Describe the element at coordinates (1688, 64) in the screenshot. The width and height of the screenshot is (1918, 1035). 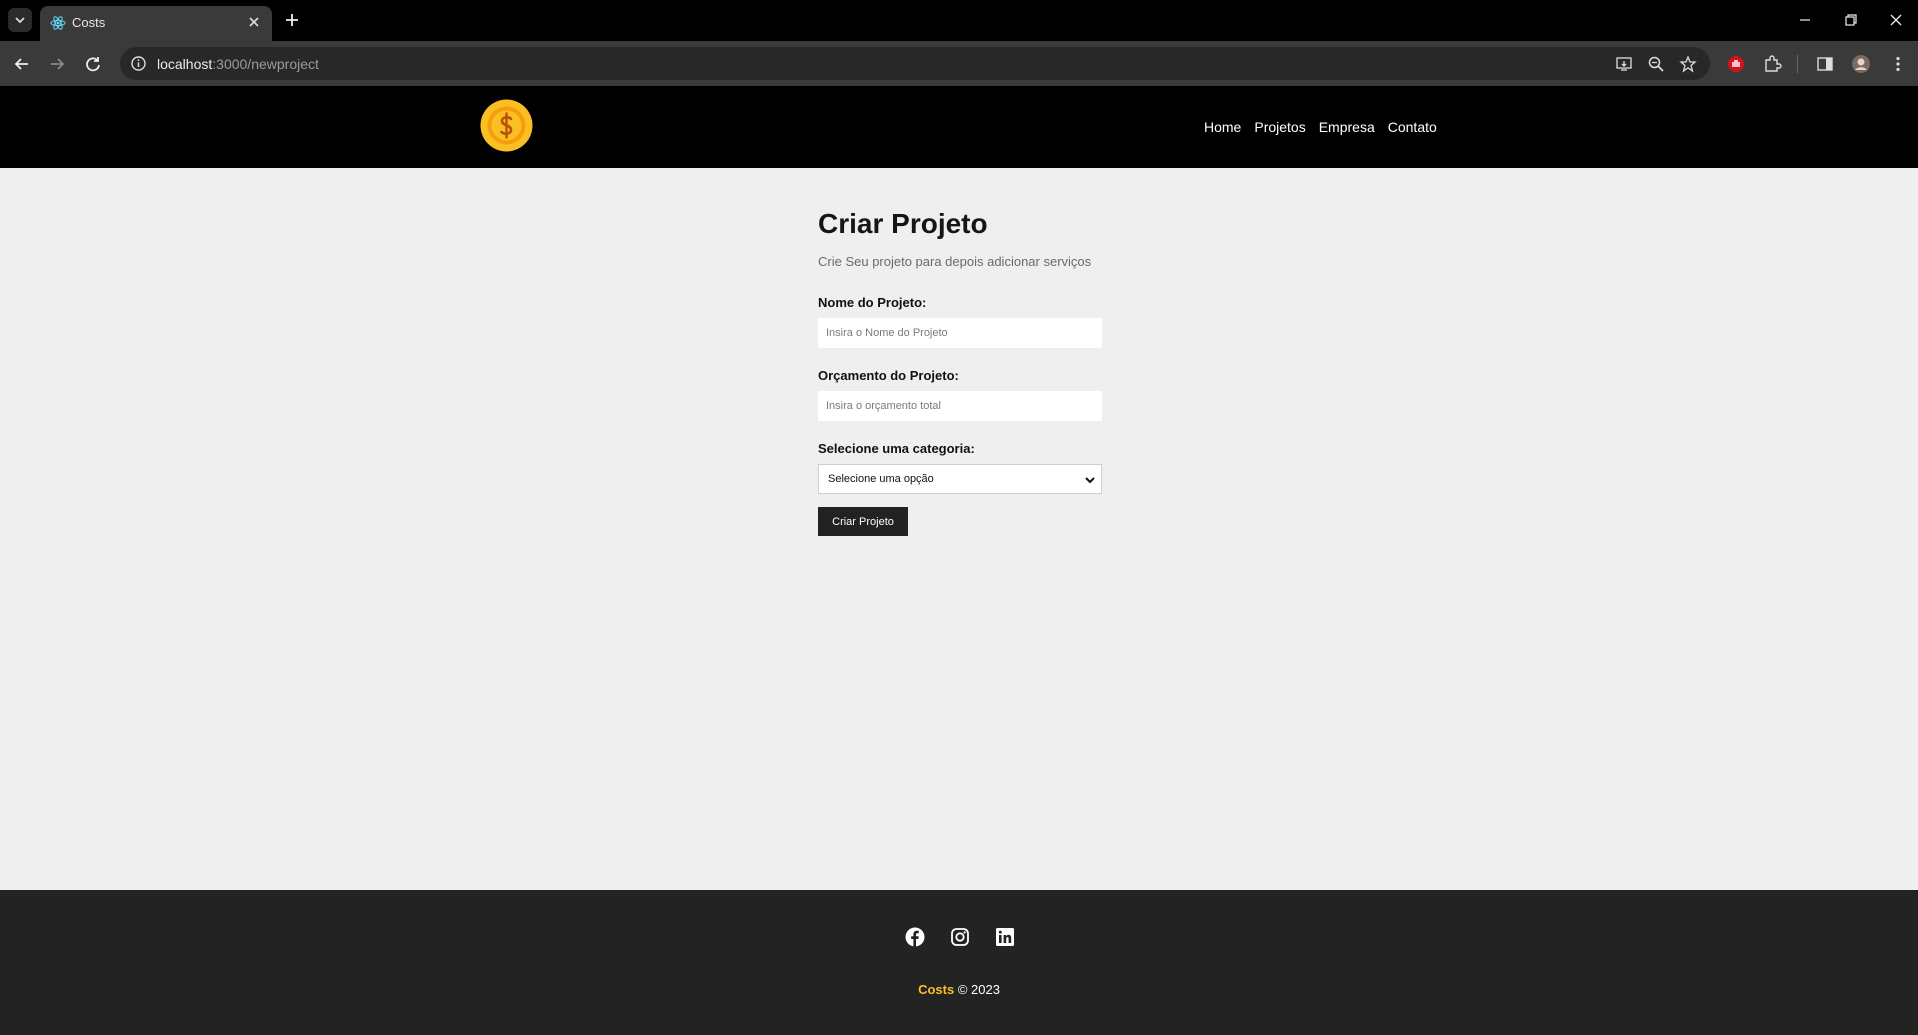
I see `bookmark-star-icon` at that location.